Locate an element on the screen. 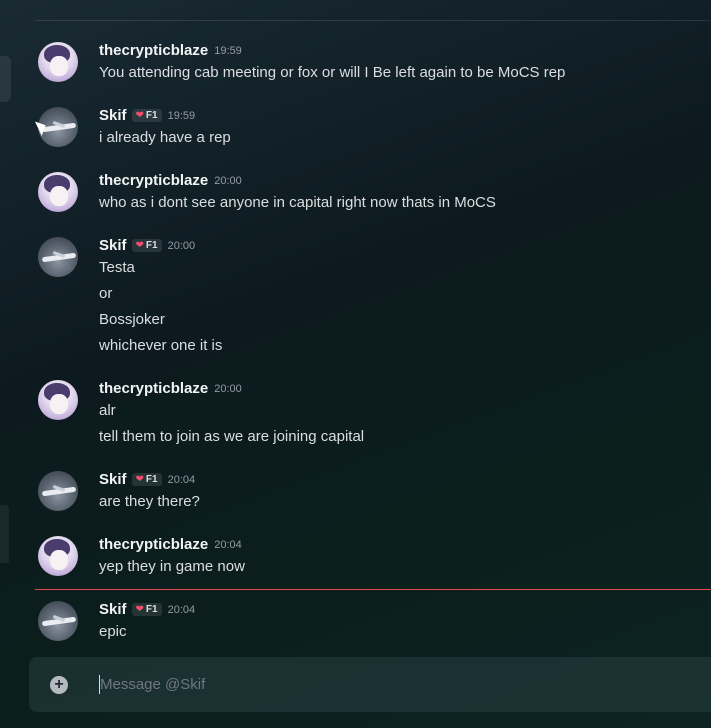 This screenshot has width=711, height=728. message-input is located at coordinates (389, 684).